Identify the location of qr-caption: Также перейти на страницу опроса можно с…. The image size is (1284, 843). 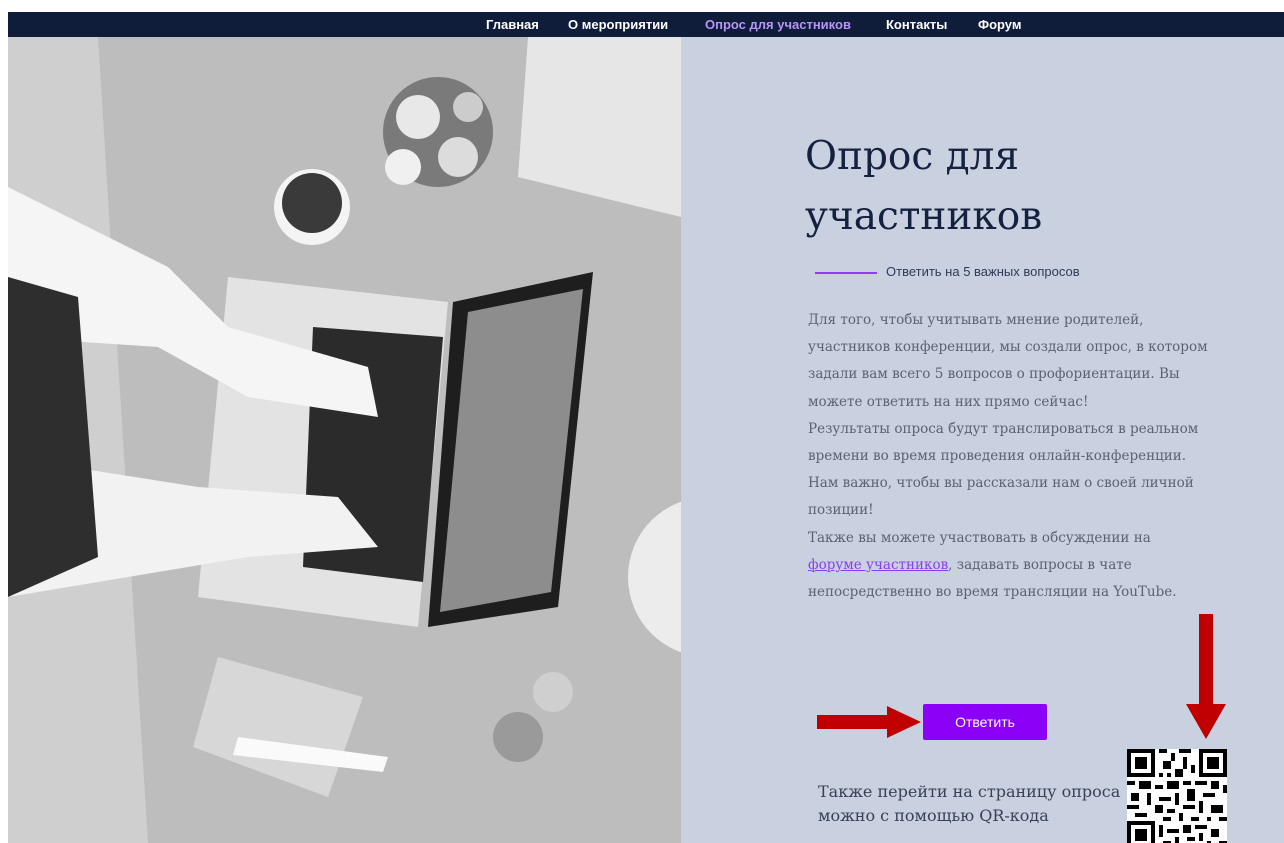
(969, 803).